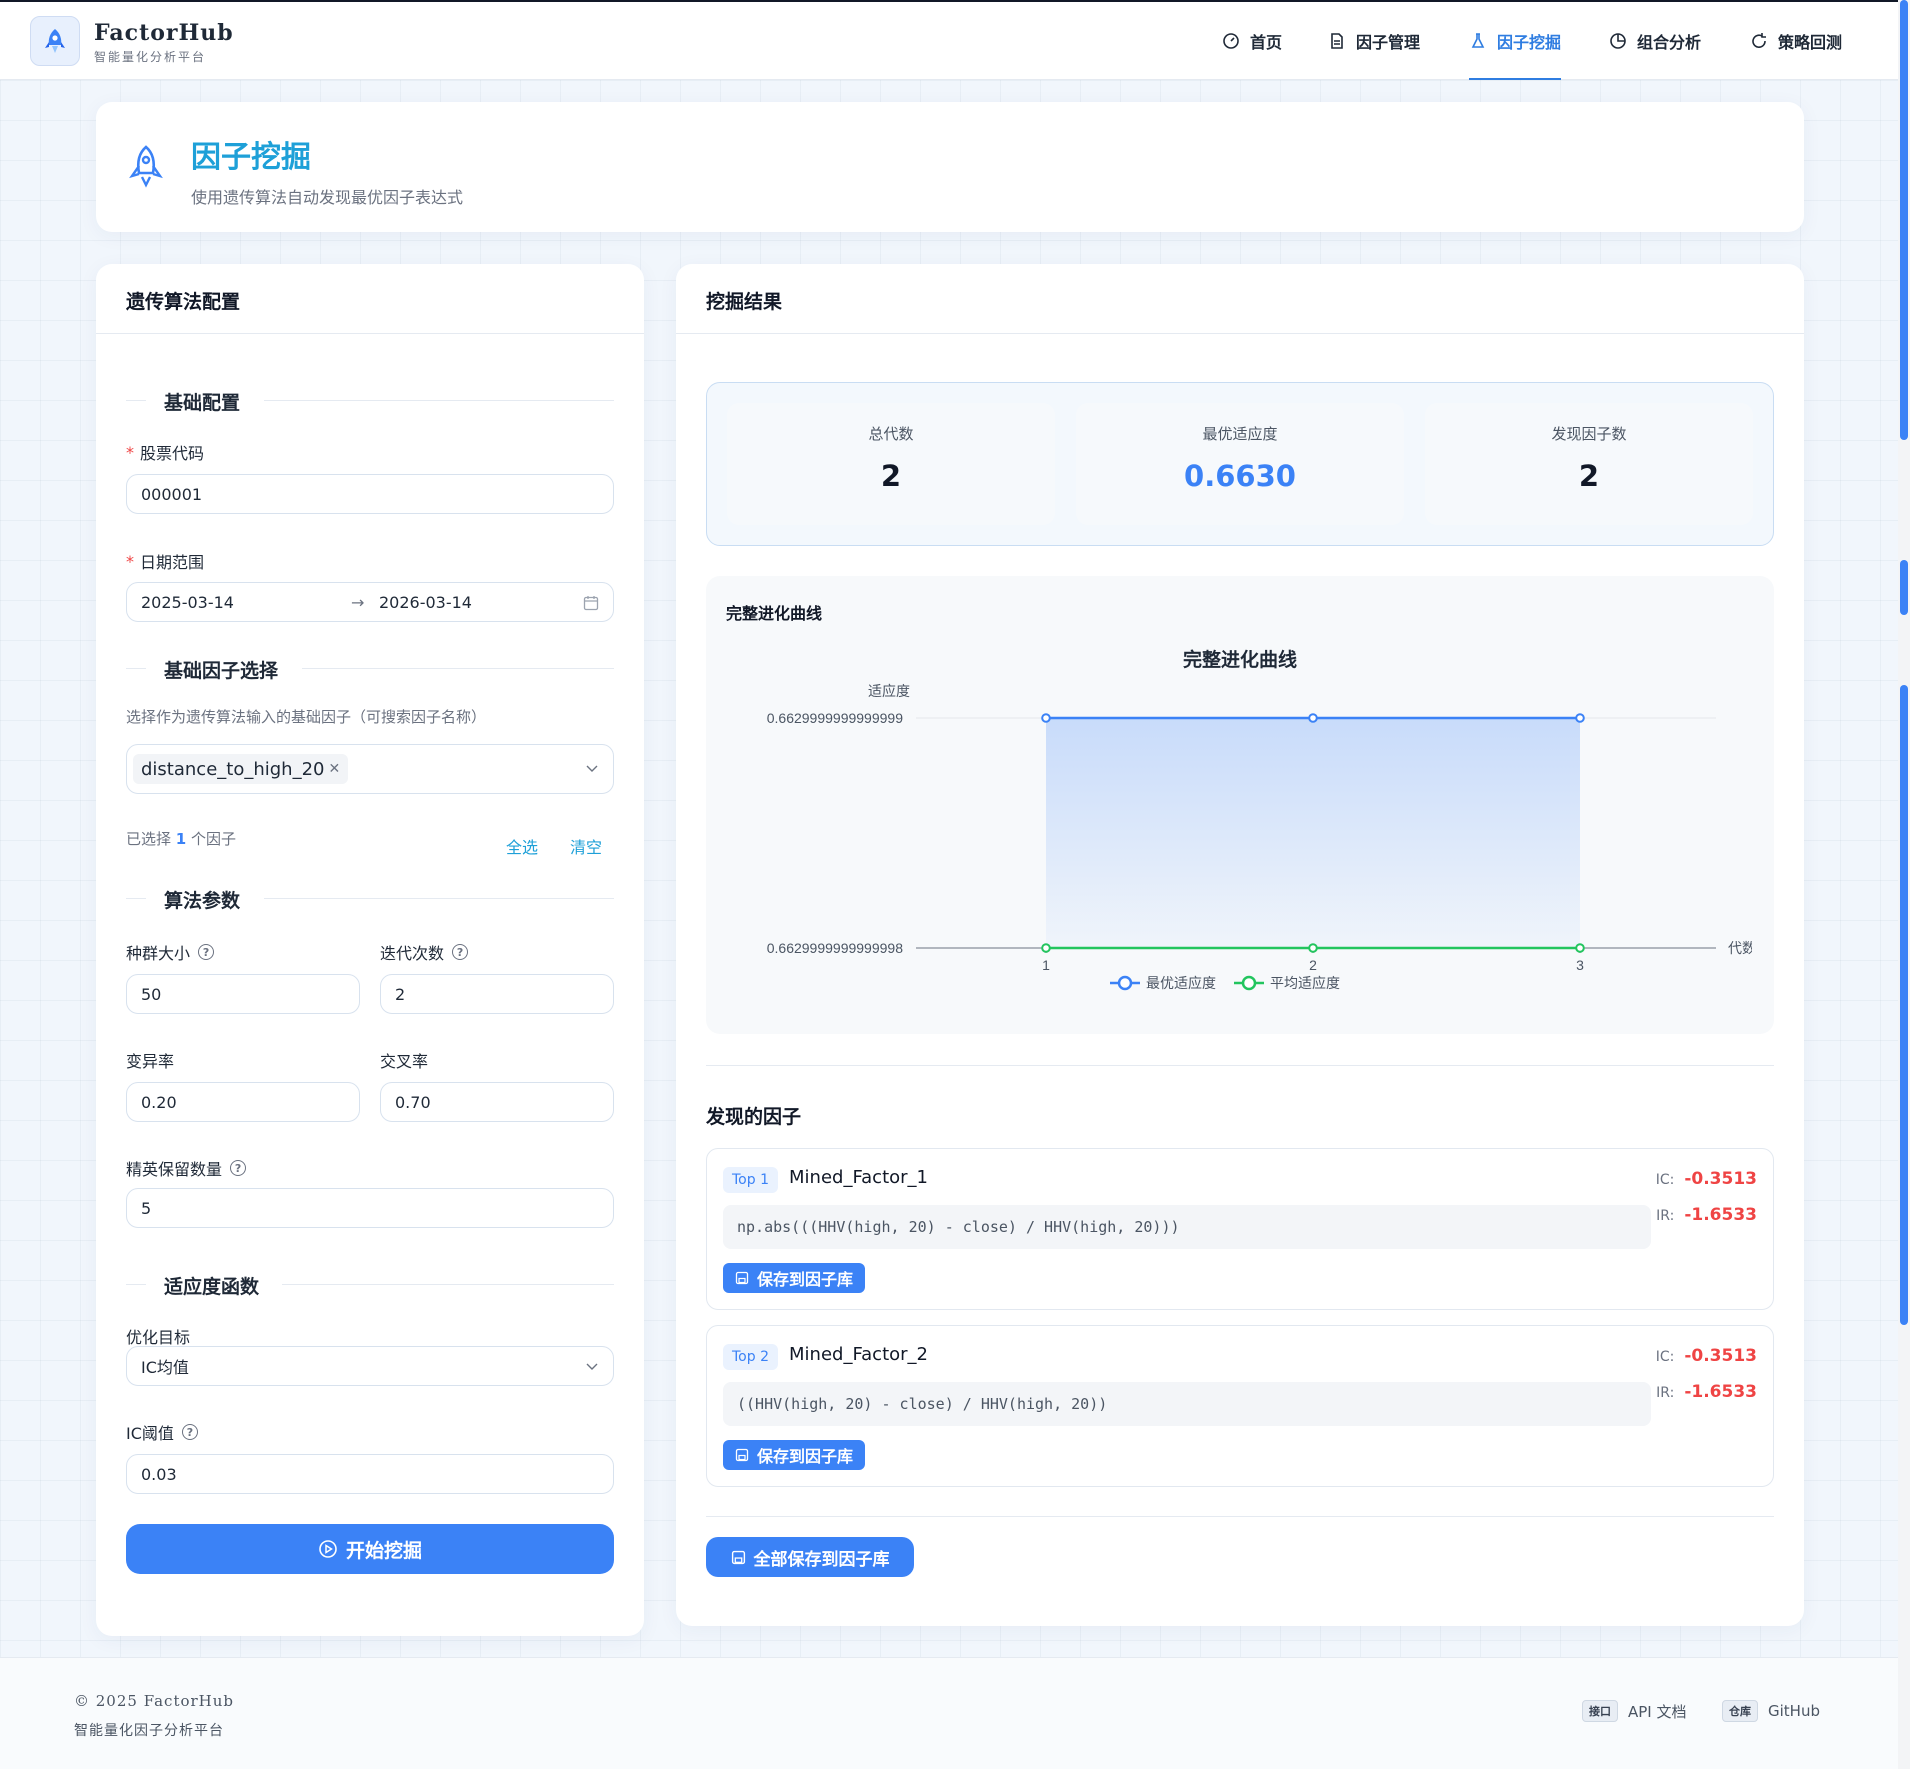 The width and height of the screenshot is (1910, 1769). I want to click on nav-portfolio-analysis-label: 组合分析, so click(1669, 42).